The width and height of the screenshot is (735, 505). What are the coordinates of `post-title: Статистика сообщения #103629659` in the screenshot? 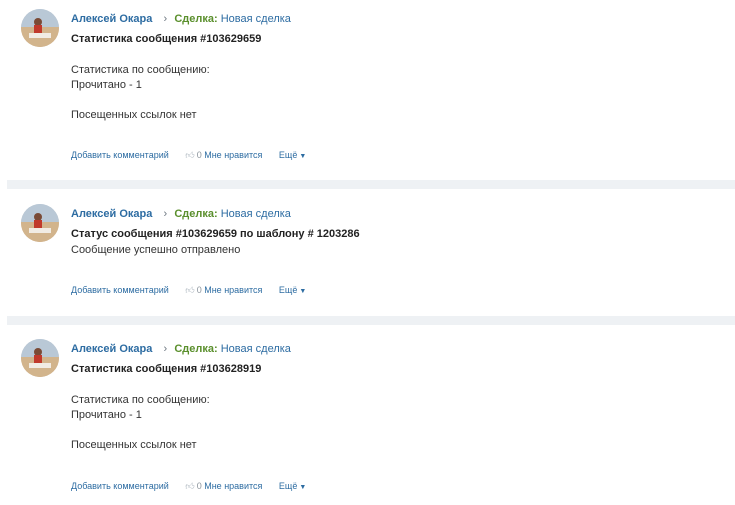 It's located at (166, 39).